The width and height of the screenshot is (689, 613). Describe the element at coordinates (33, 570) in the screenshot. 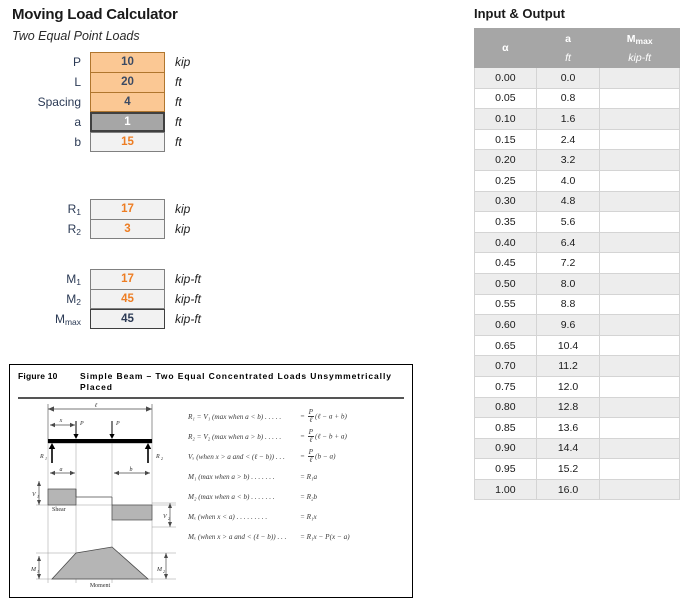

I see `moment-label-m1-fig: M` at that location.